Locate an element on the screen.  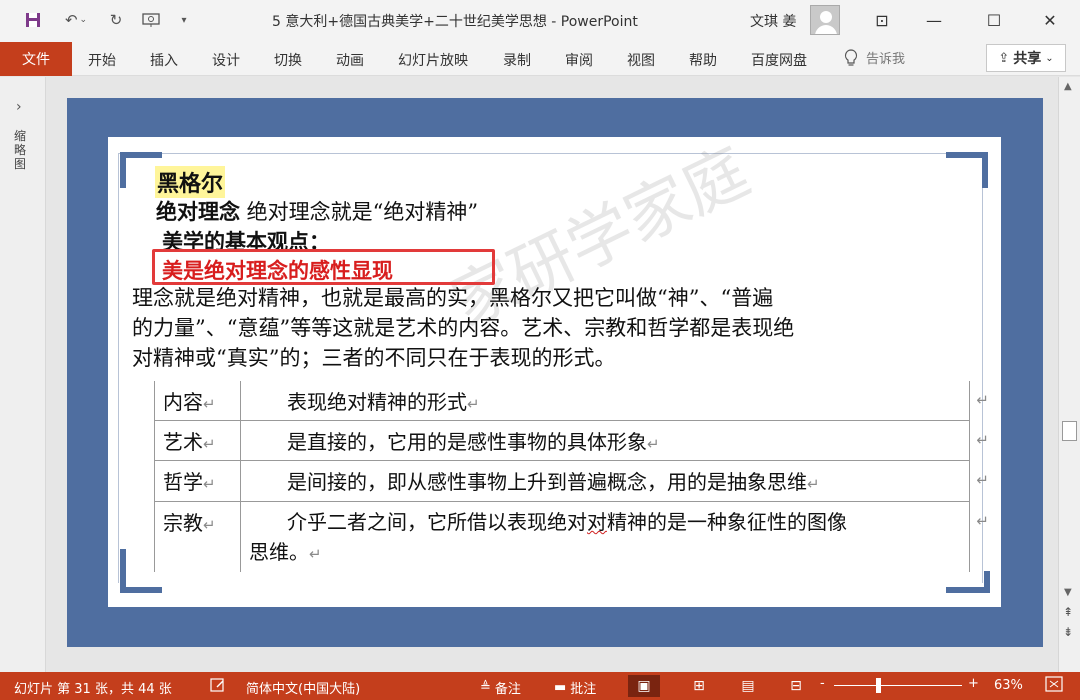
notes-label: 备注 is located at coordinates (507, 689).